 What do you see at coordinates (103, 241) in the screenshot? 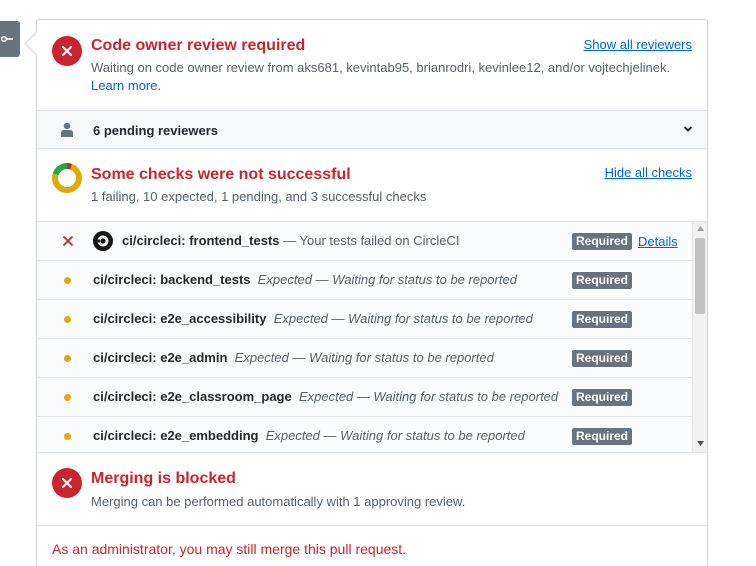
I see `circleci-logo-icon` at bounding box center [103, 241].